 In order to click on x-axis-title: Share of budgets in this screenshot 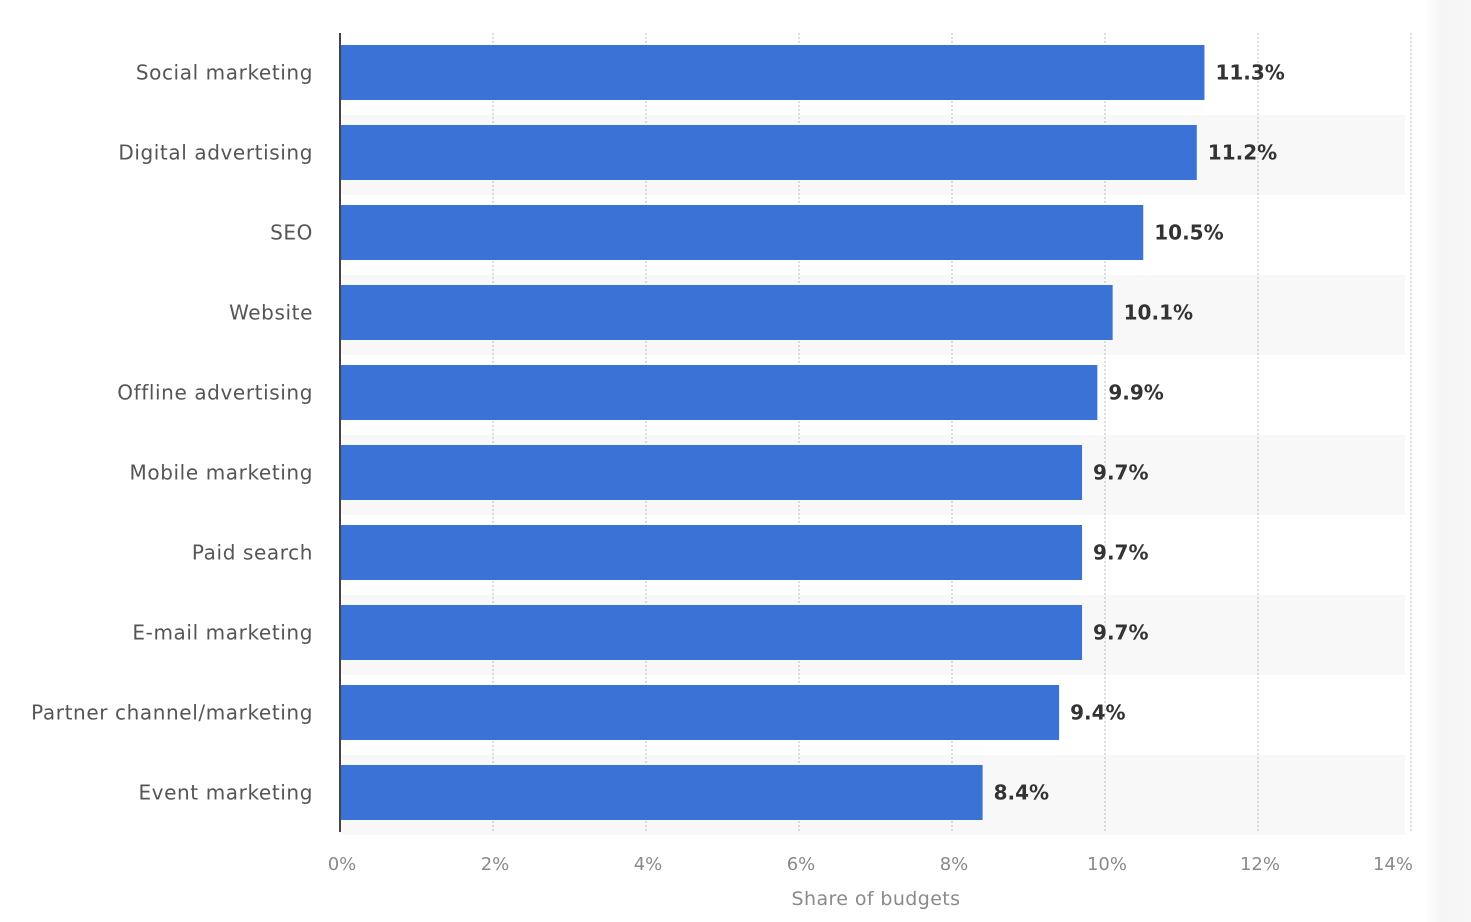, I will do `click(876, 899)`.